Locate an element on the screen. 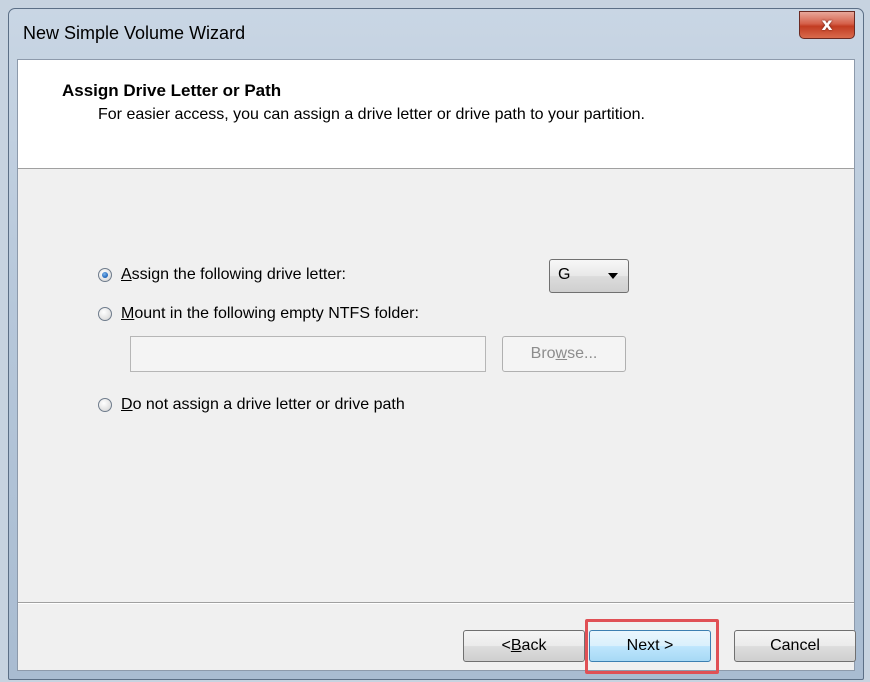 The image size is (870, 682). footer-separator is located at coordinates (436, 603).